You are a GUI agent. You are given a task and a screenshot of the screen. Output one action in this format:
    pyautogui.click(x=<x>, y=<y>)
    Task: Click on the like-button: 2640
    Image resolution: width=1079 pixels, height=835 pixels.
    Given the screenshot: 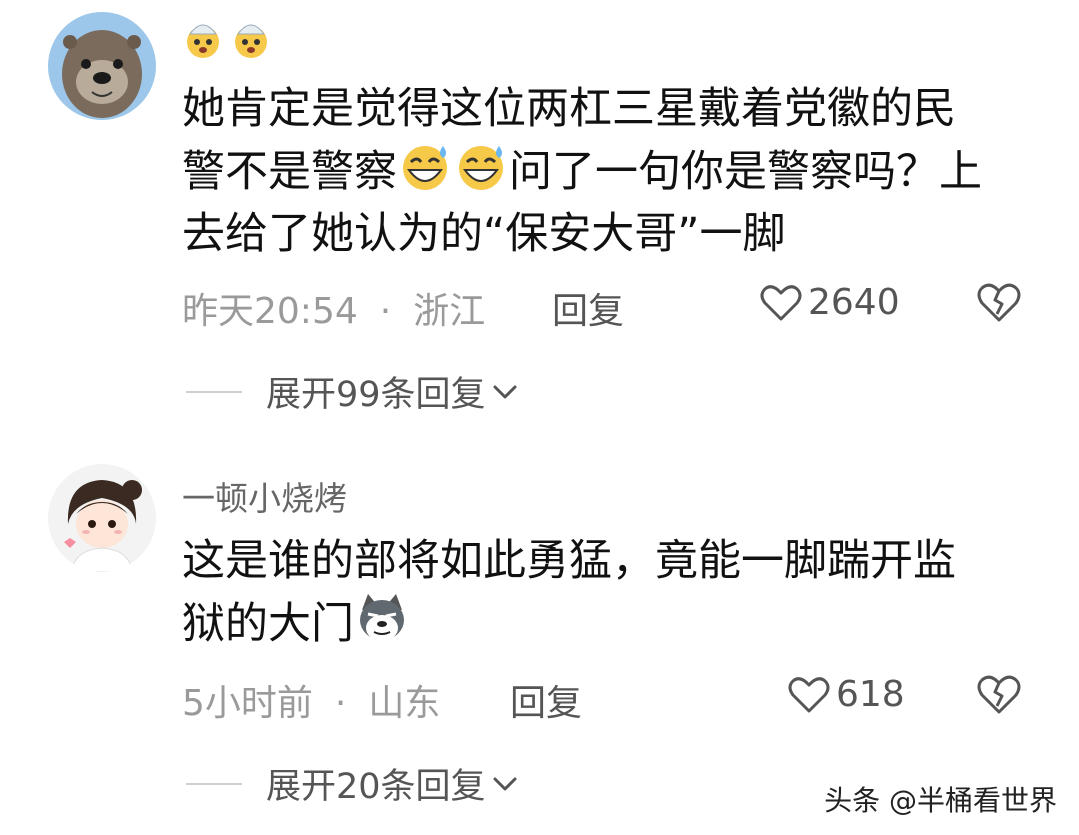 What is the action you would take?
    pyautogui.click(x=830, y=302)
    